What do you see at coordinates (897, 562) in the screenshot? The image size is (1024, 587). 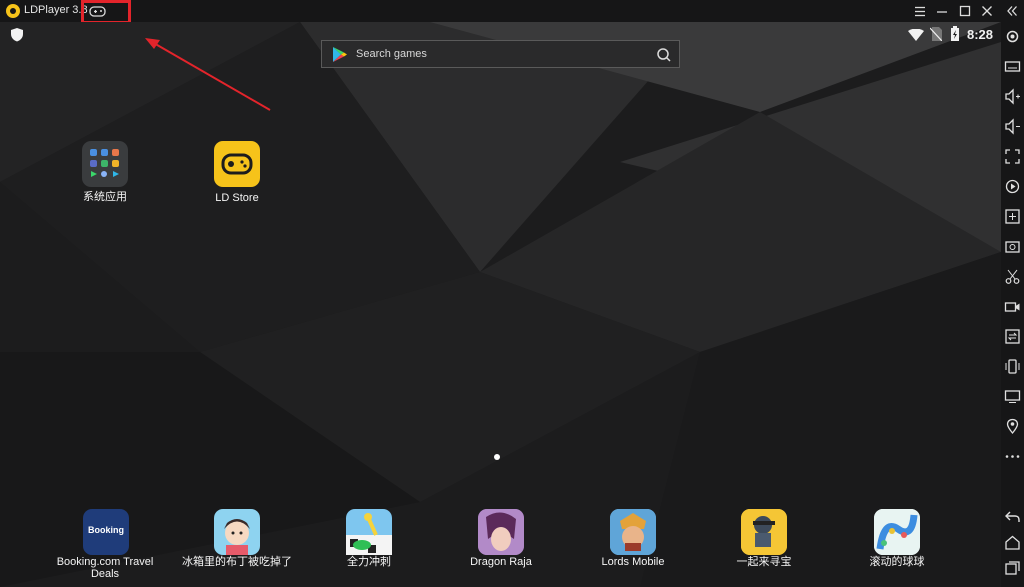 I see `app-label-rolling-ball: 滚动的球球` at bounding box center [897, 562].